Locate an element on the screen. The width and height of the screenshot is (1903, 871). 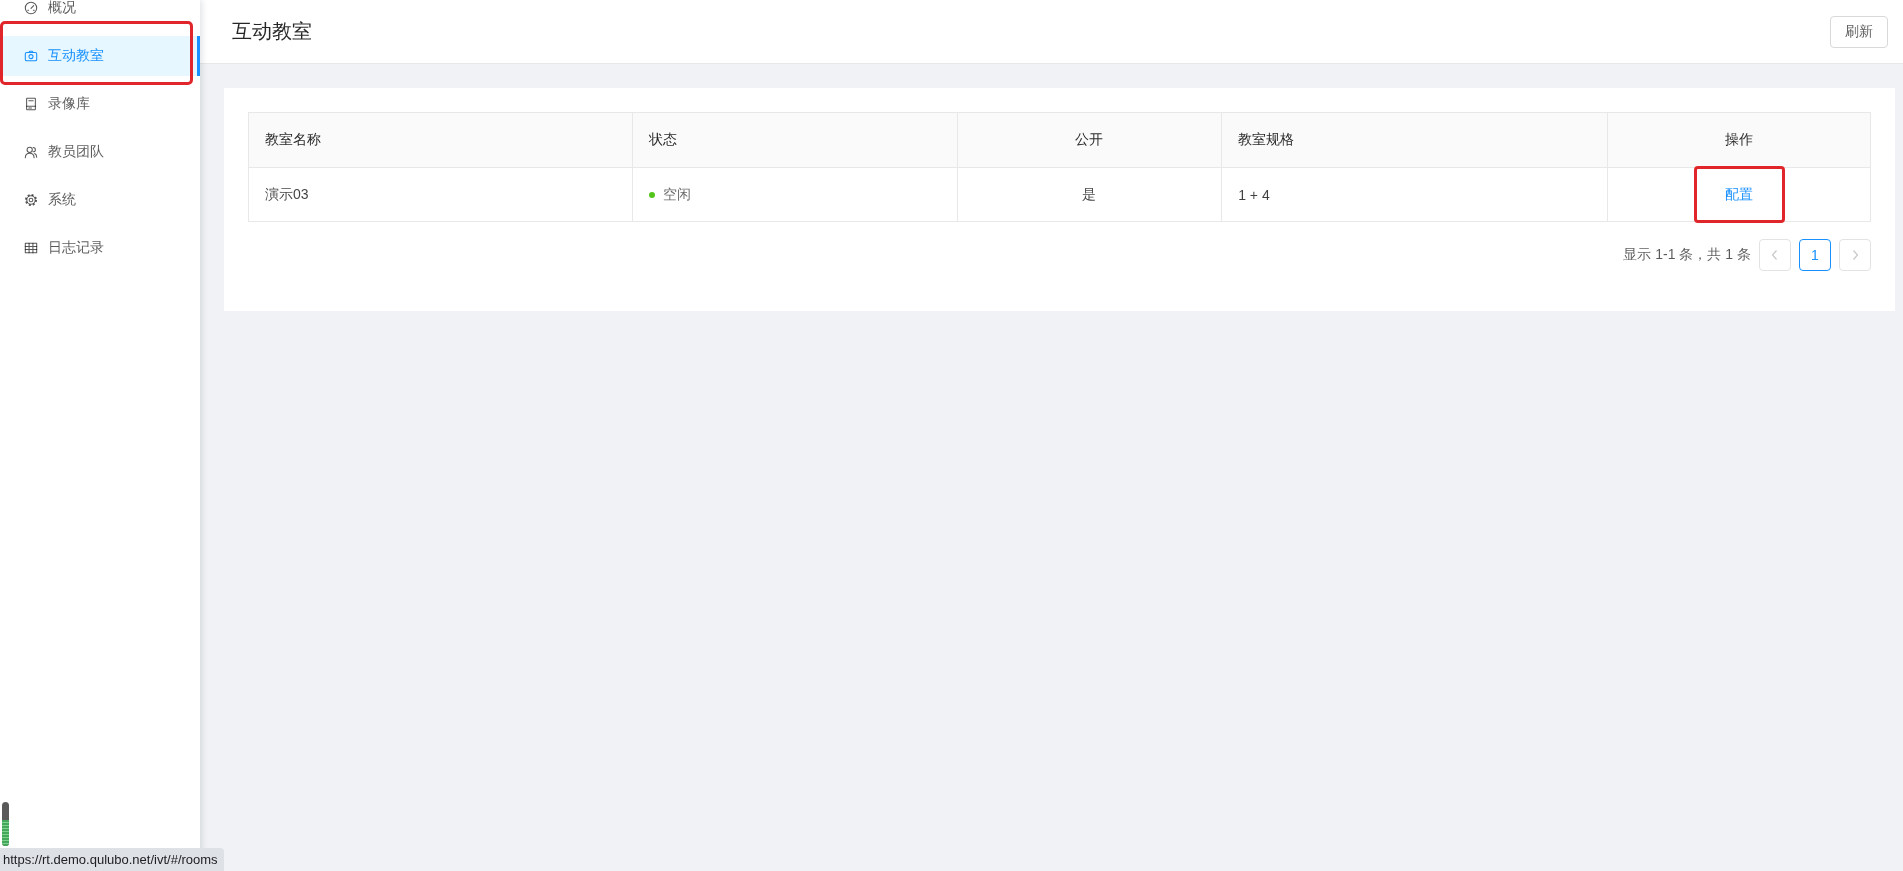
pagination-summary: 显示 1-1 条，共 1 条 is located at coordinates (1687, 255).